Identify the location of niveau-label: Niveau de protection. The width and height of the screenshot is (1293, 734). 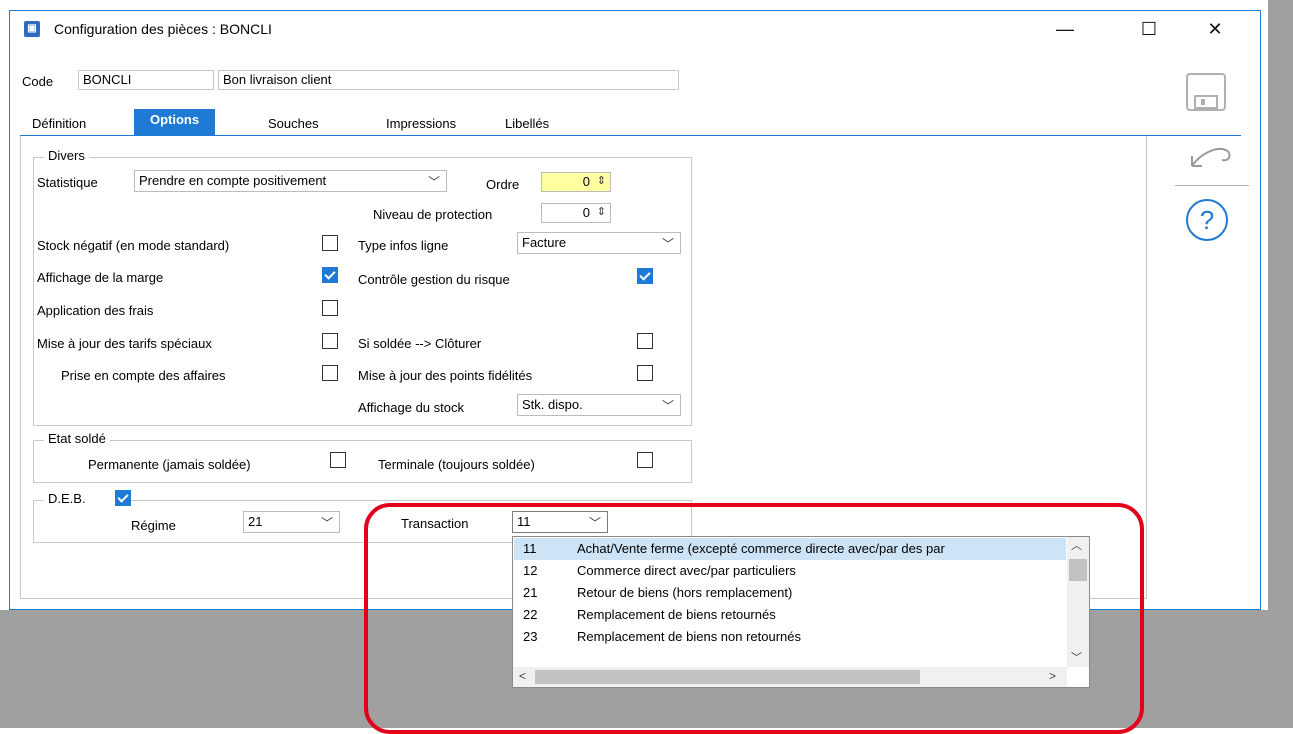
(433, 214).